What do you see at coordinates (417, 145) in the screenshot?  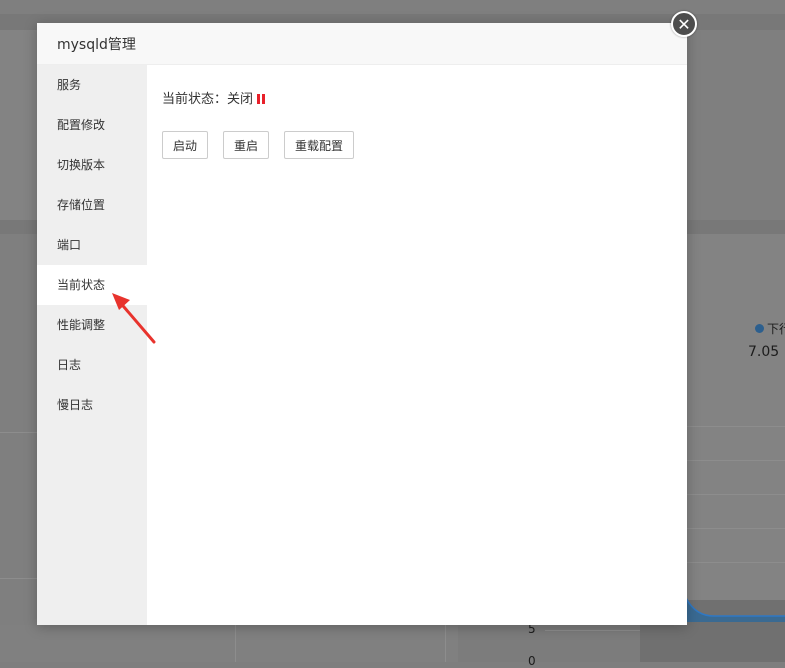 I see `service-action-buttons: 启动 重启 重载配置` at bounding box center [417, 145].